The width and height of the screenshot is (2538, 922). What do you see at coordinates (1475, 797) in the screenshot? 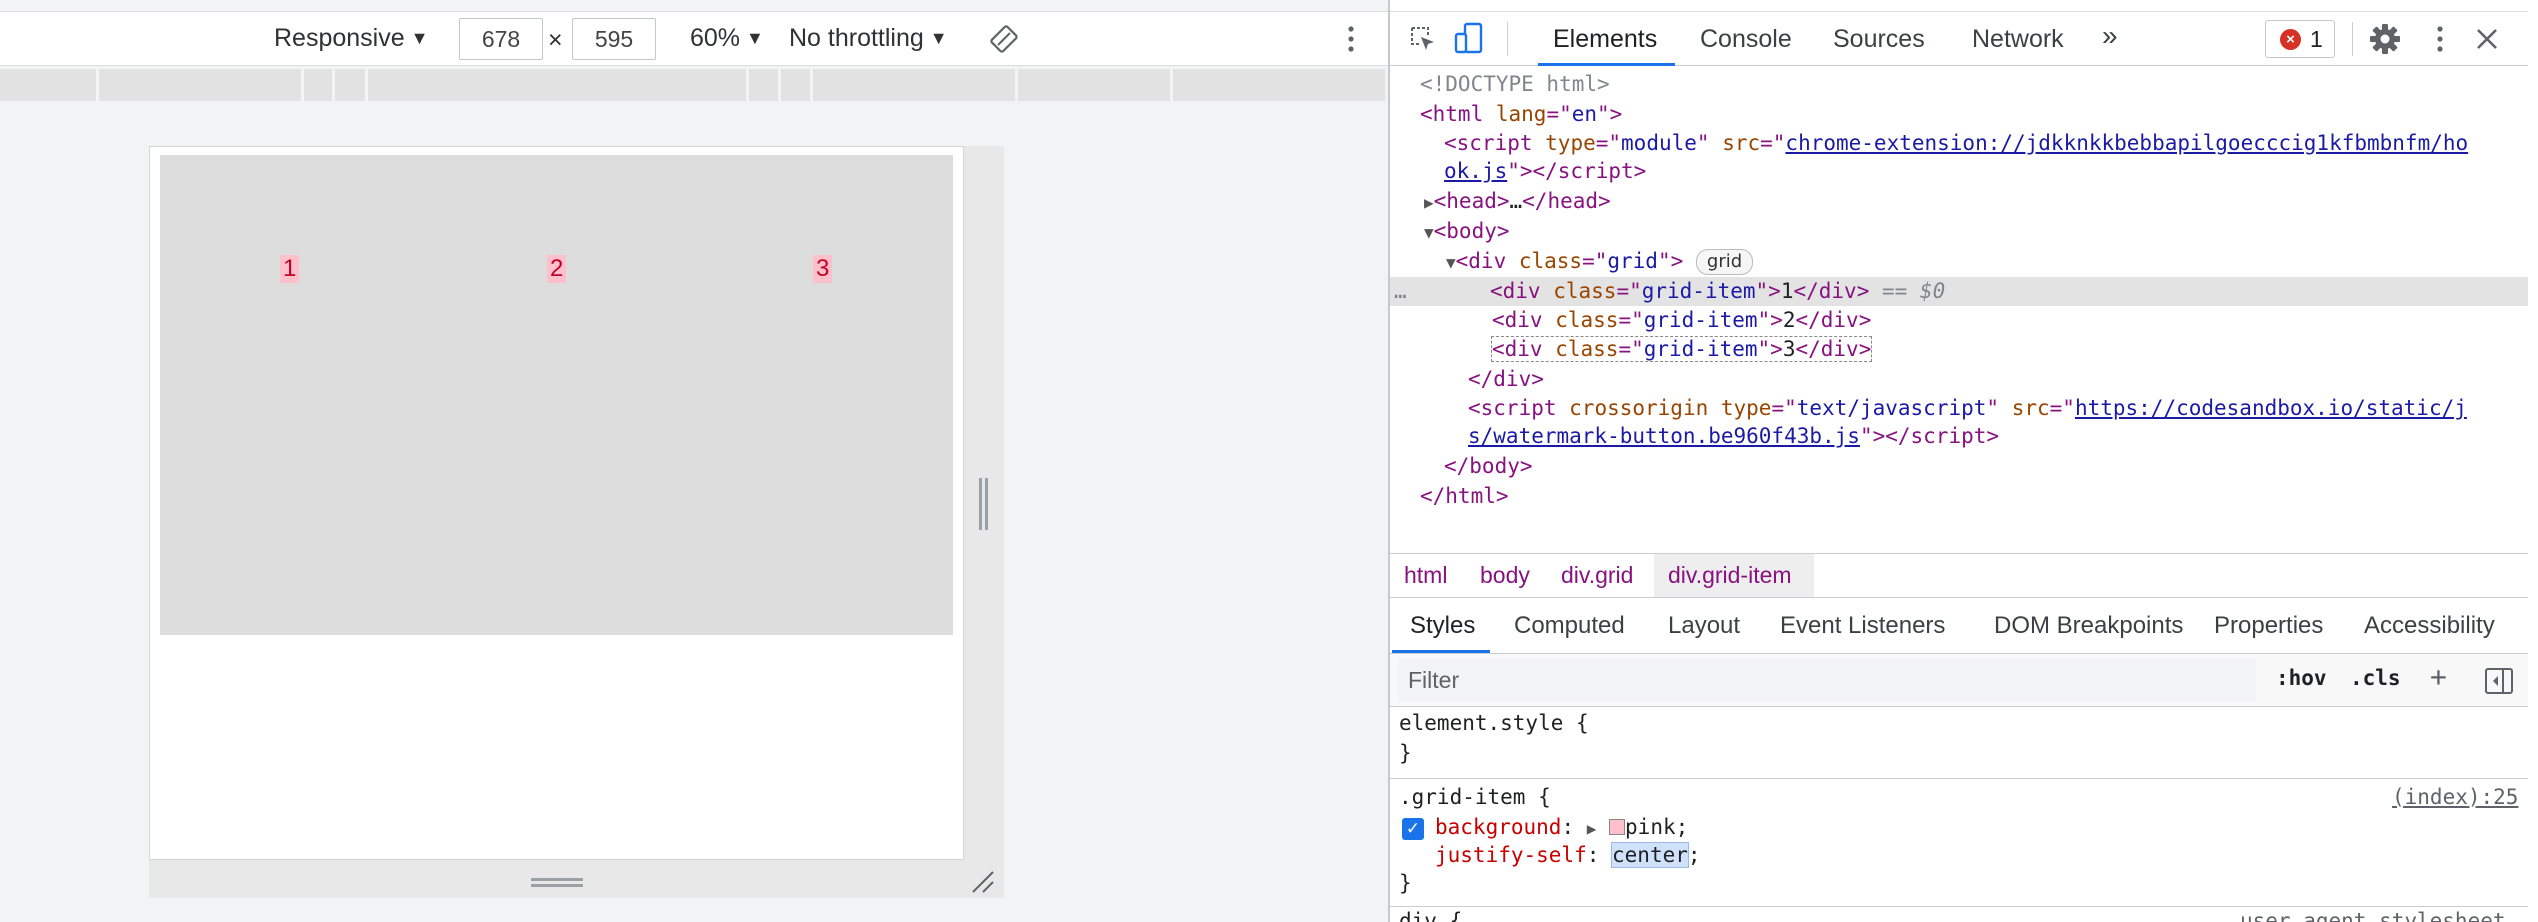
I see `rule-selector: .grid-item {` at bounding box center [1475, 797].